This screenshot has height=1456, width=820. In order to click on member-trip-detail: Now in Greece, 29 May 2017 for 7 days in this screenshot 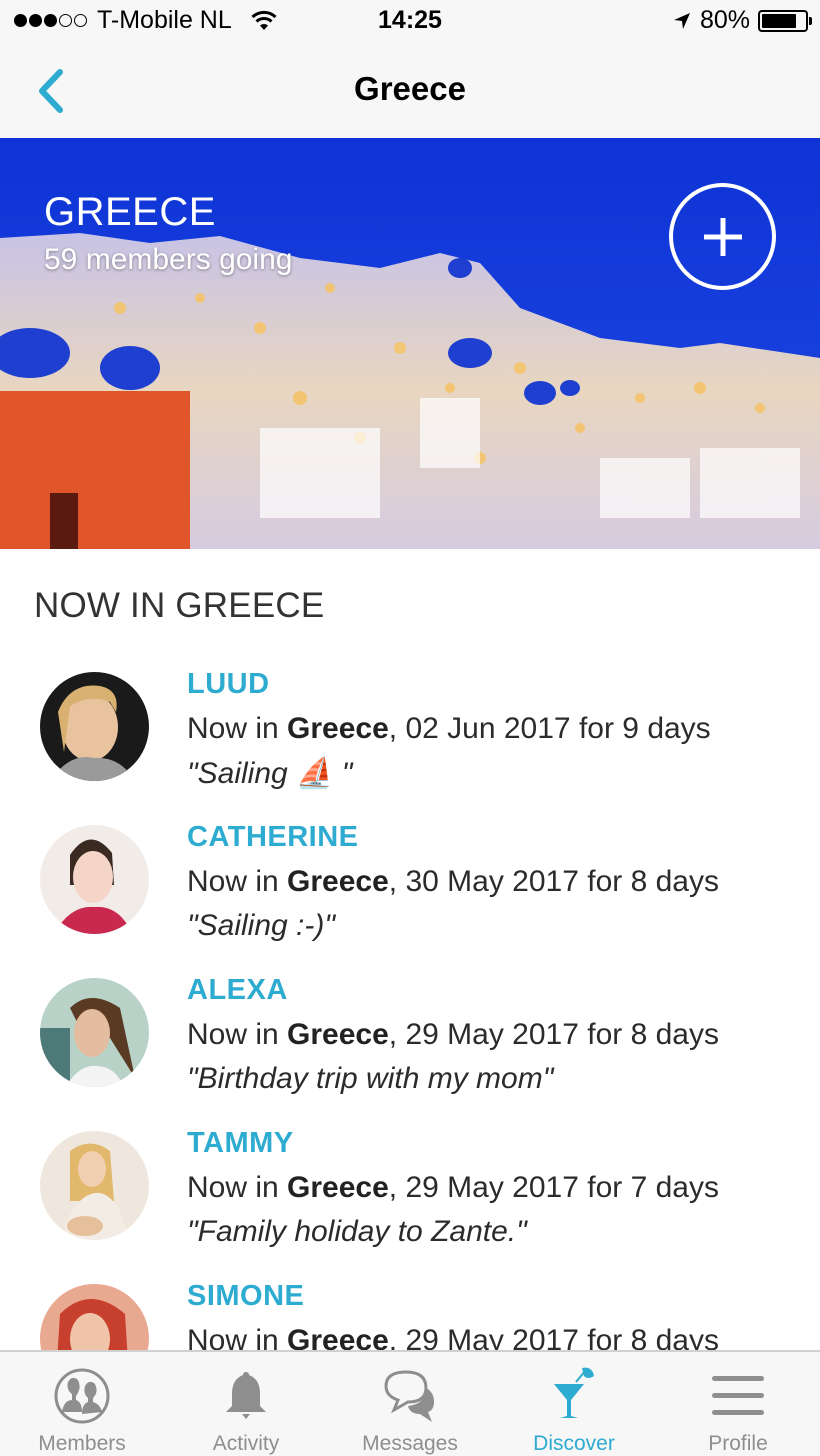, I will do `click(453, 1188)`.